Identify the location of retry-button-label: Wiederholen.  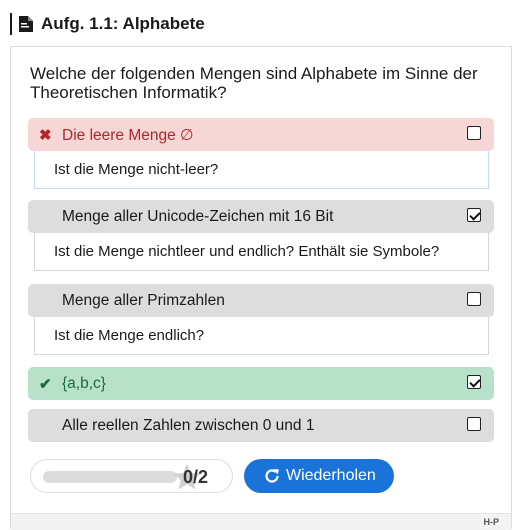
(331, 475).